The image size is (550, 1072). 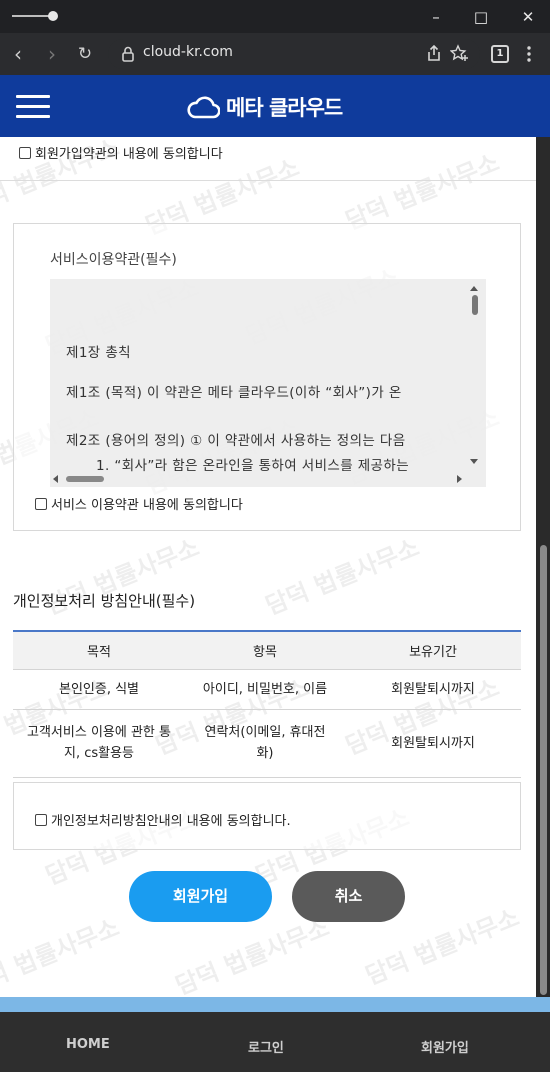 What do you see at coordinates (268, 180) in the screenshot?
I see `divider` at bounding box center [268, 180].